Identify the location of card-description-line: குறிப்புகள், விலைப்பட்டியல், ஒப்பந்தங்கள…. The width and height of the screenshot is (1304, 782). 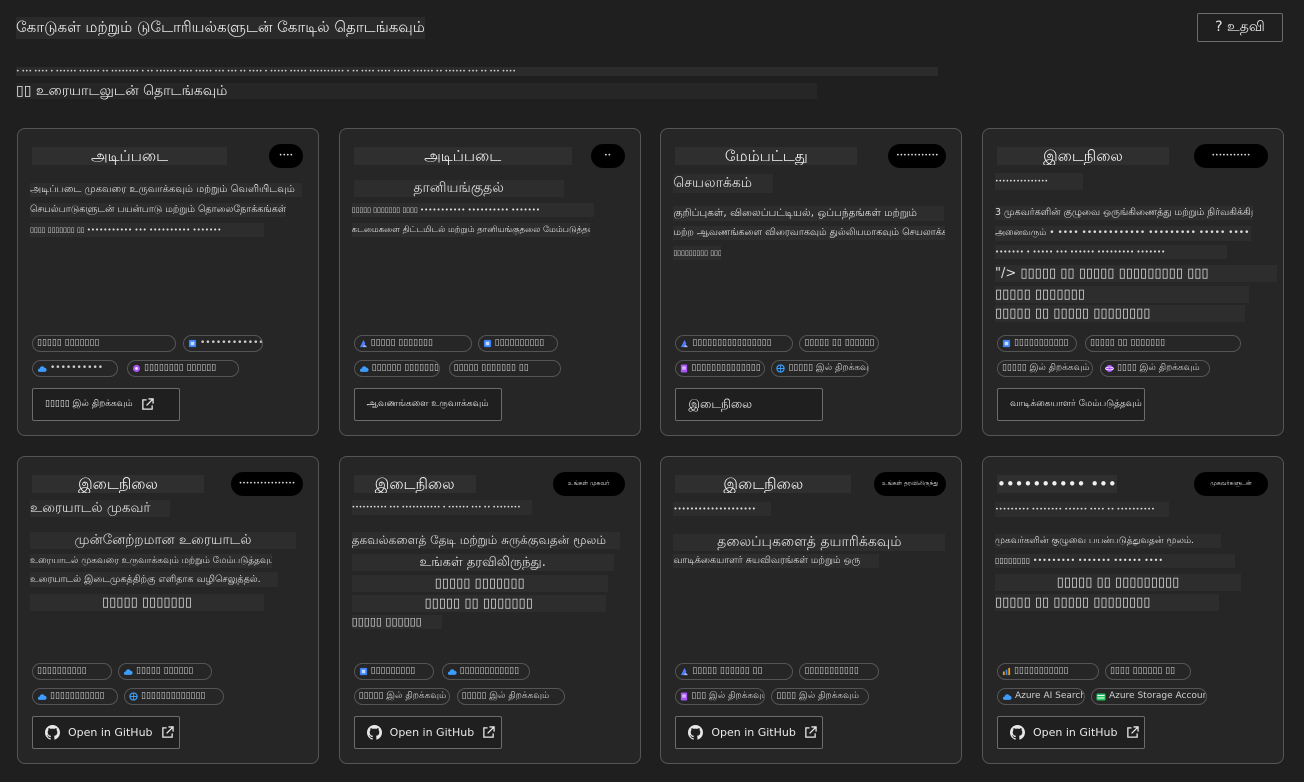
(809, 213).